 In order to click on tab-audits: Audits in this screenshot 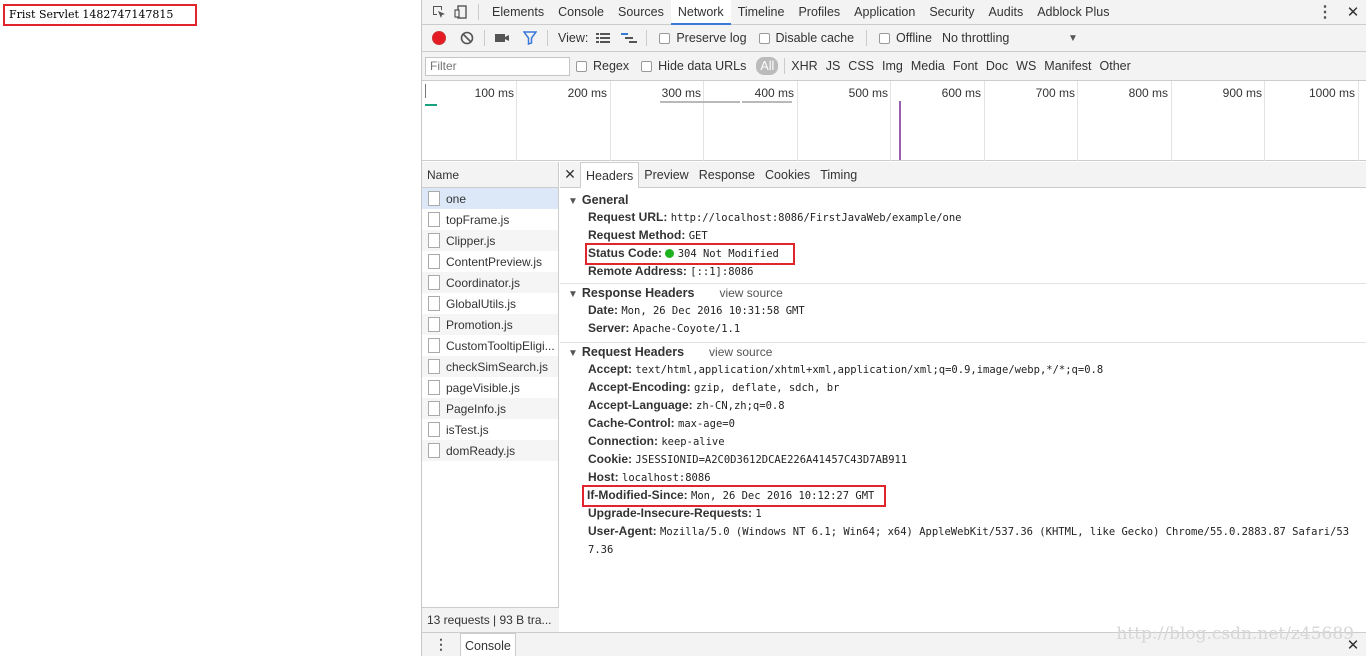, I will do `click(1005, 12)`.